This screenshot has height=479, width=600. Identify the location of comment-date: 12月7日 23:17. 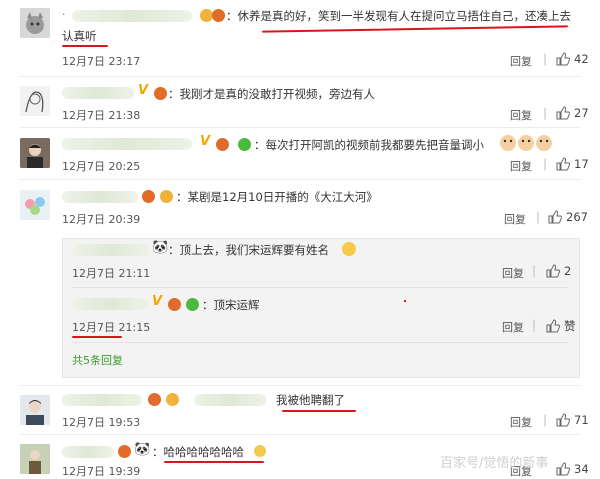
(101, 61).